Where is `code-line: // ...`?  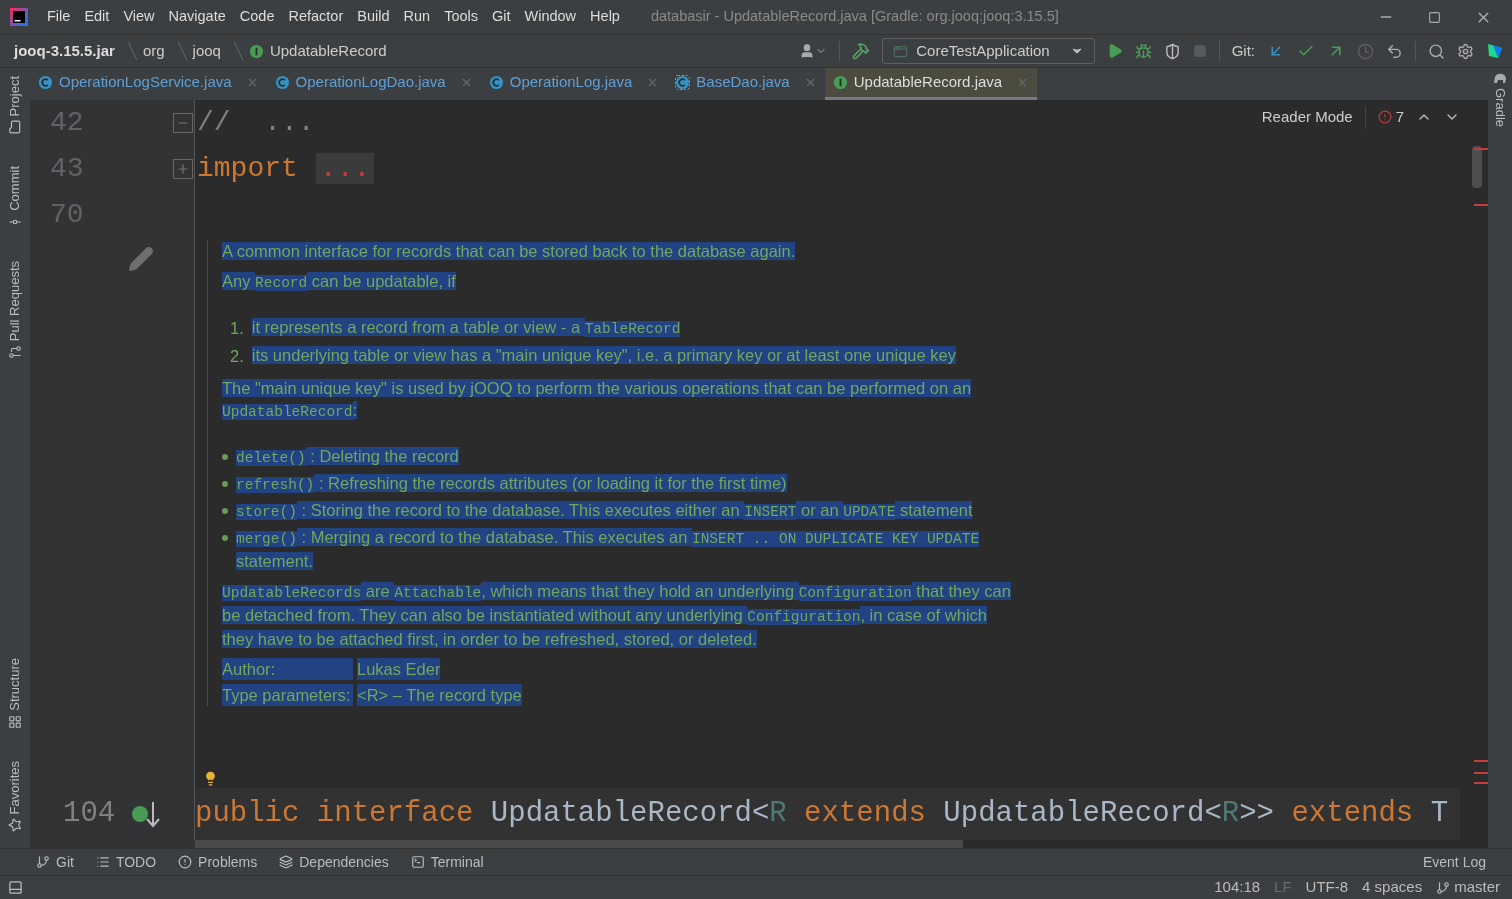 code-line: // ... is located at coordinates (255, 123).